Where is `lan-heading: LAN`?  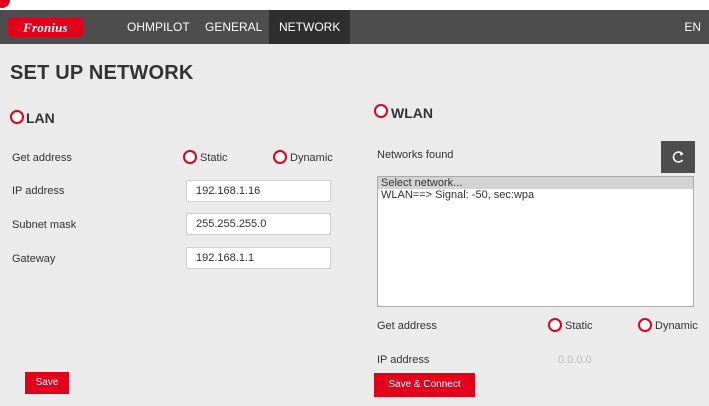
lan-heading: LAN is located at coordinates (40, 118).